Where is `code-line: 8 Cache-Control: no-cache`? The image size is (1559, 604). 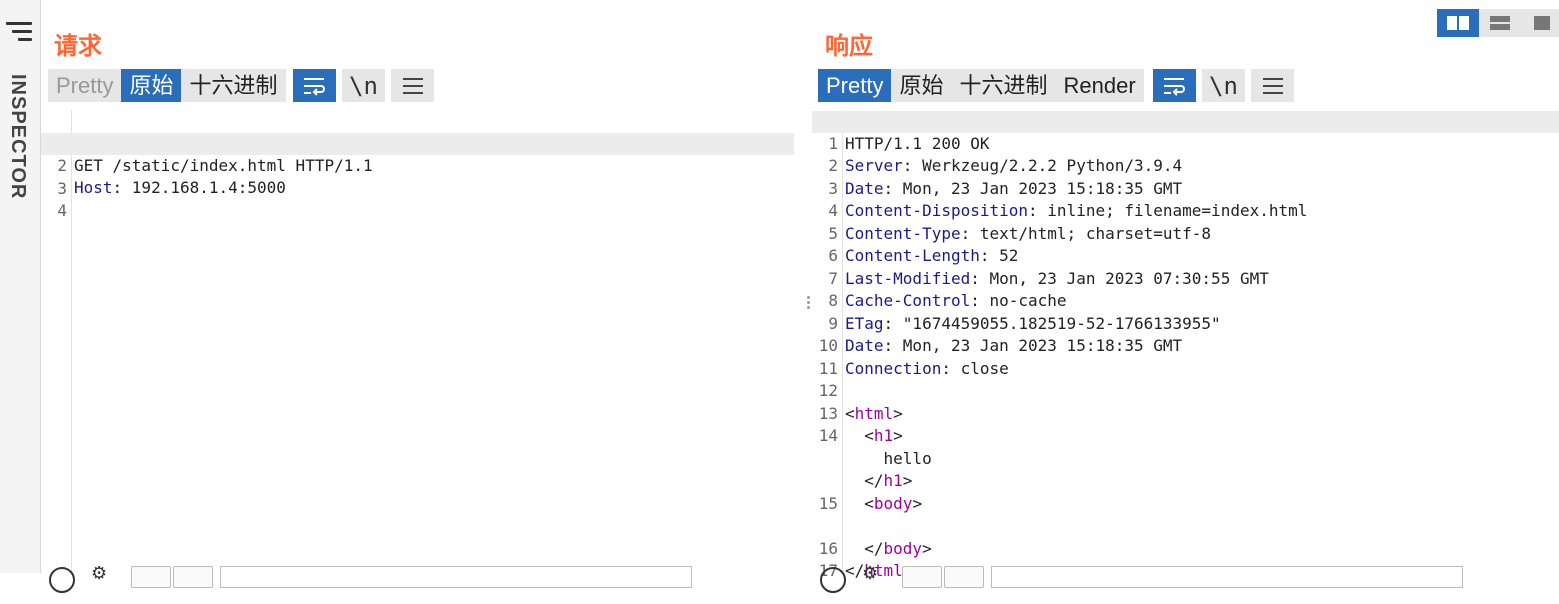
code-line: 8 Cache-Control: no-cache is located at coordinates (947, 300).